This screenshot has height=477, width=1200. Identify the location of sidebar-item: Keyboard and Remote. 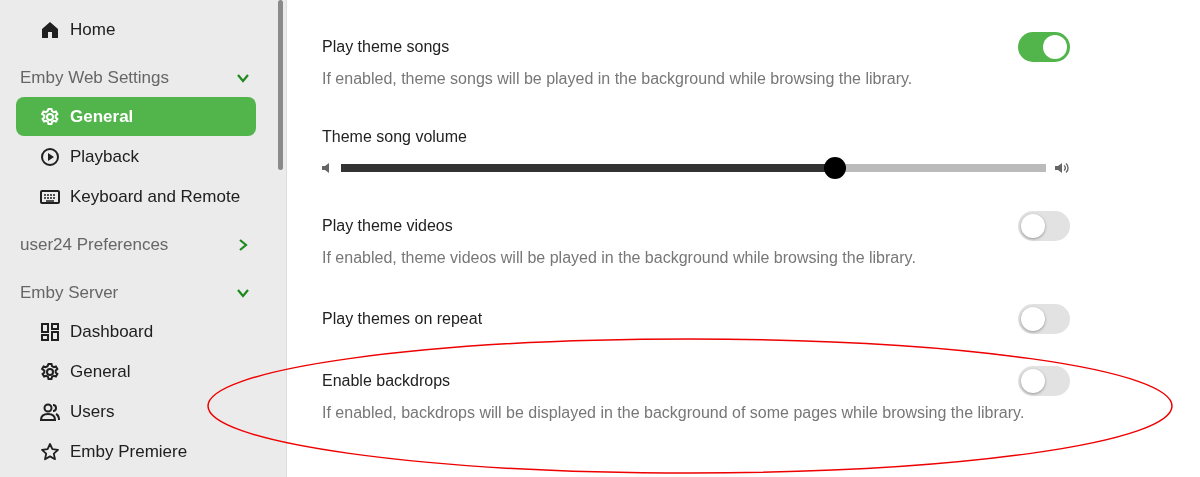
(136, 196).